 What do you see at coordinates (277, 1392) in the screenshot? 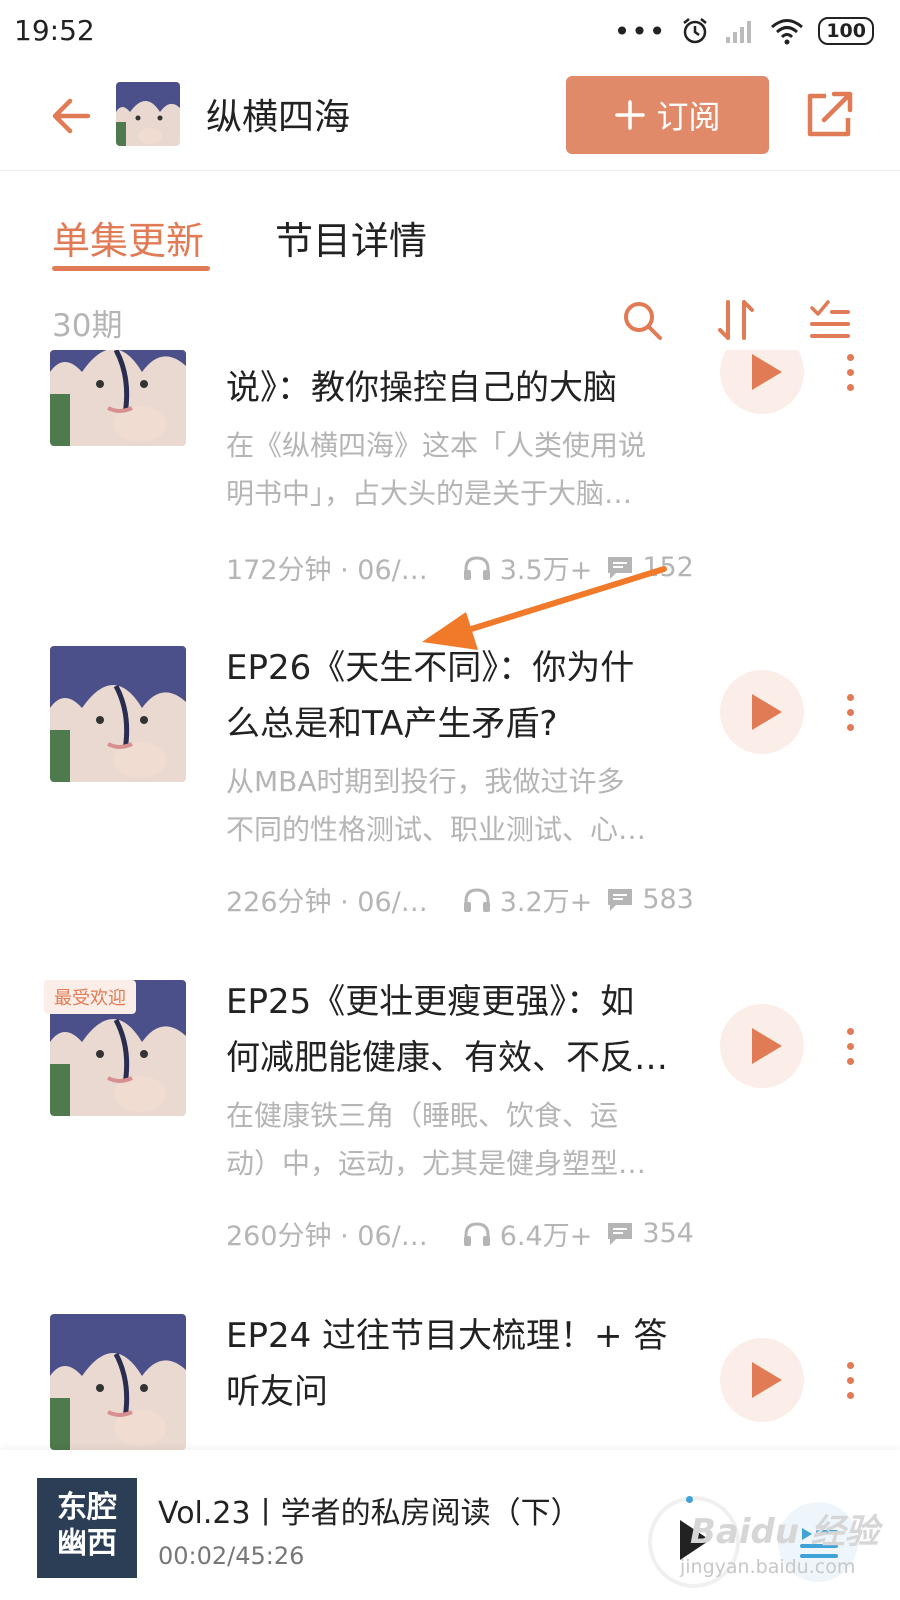
I see `episode-title-line2: 听友问` at bounding box center [277, 1392].